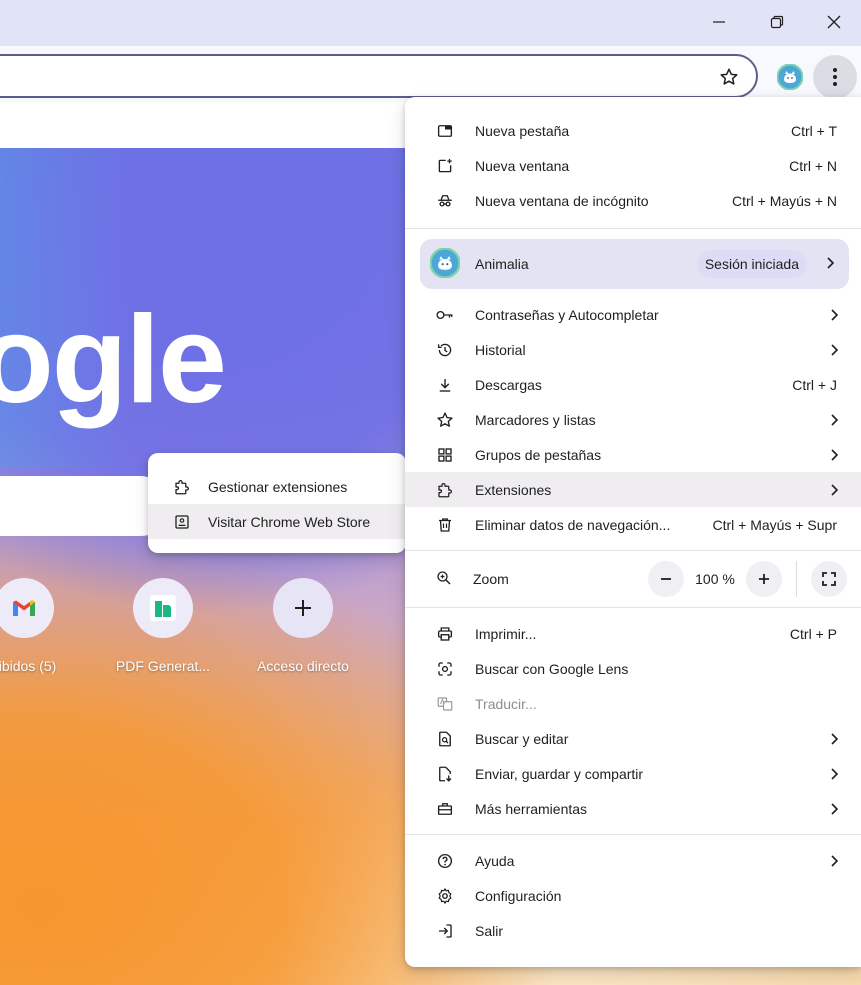  I want to click on new-tab-icon, so click(445, 131).